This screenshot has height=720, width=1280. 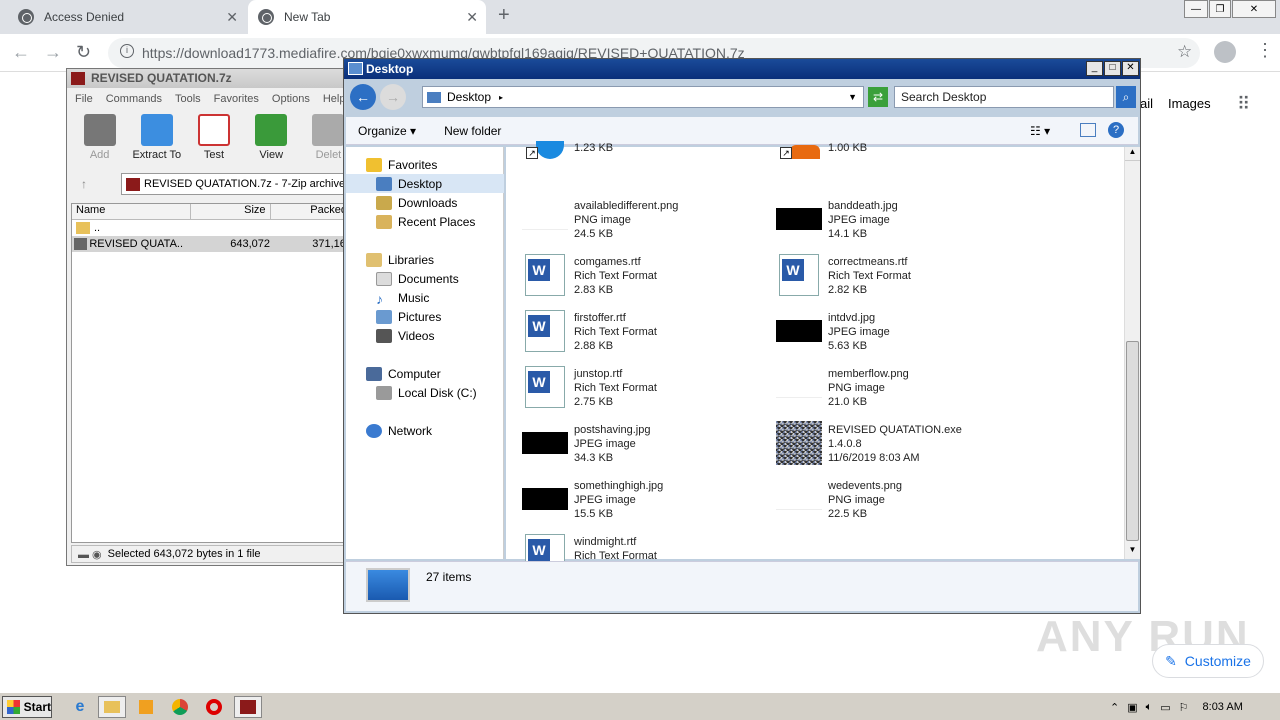 I want to click on ie-icon: e, so click(x=80, y=707).